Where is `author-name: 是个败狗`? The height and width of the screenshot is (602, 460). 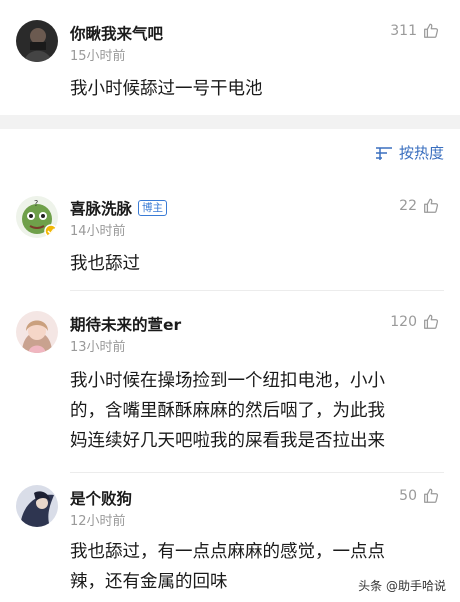 author-name: 是个败狗 is located at coordinates (101, 498).